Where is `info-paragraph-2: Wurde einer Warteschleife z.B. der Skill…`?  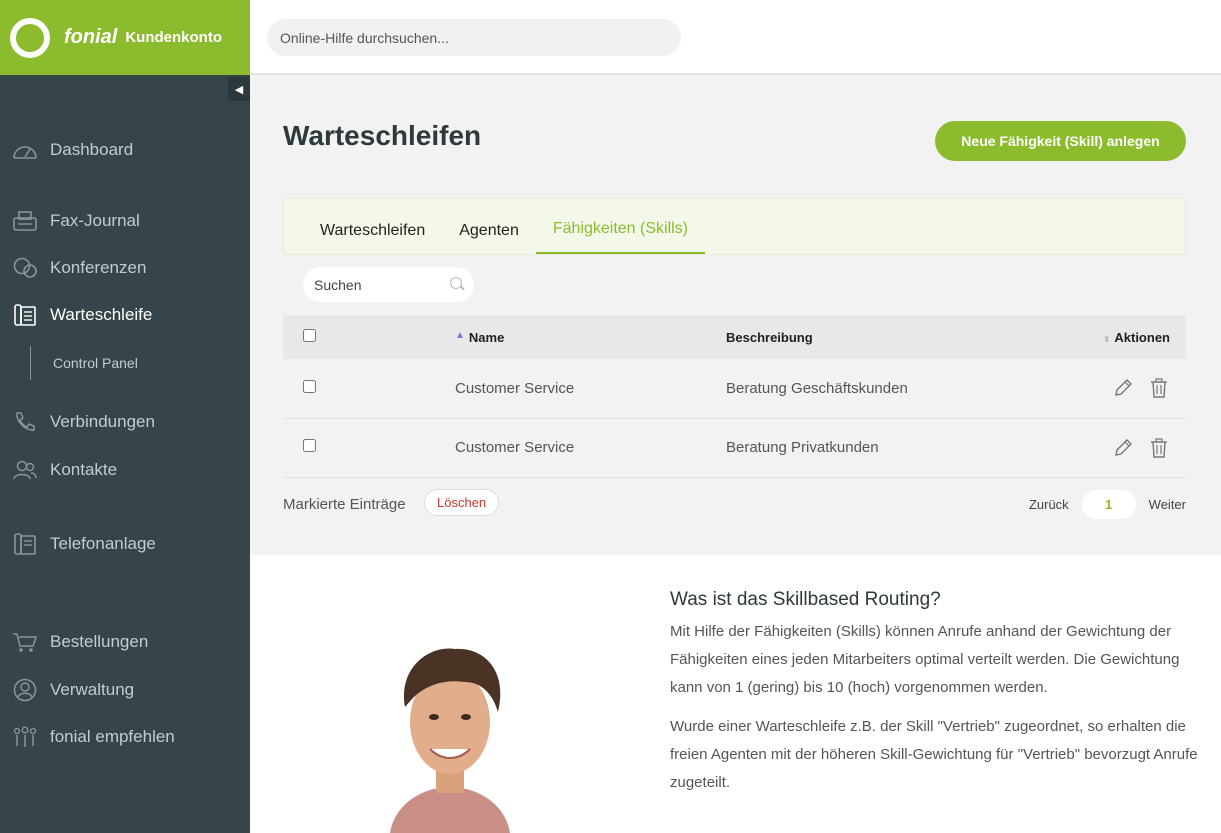
info-paragraph-2: Wurde einer Warteschleife z.B. der Skill… is located at coordinates (934, 754).